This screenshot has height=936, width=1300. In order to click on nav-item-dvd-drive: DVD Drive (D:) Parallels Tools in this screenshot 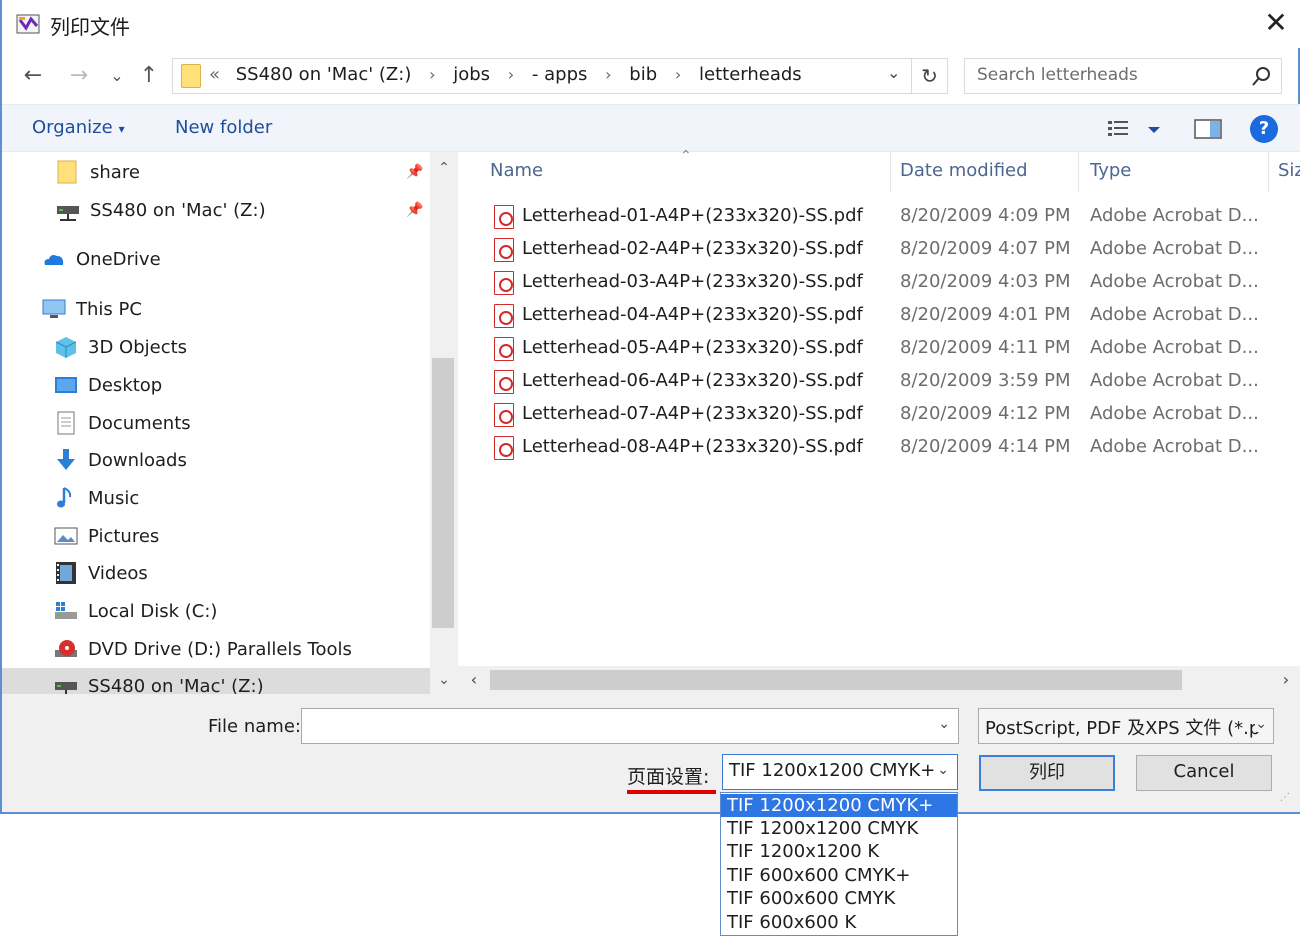, I will do `click(203, 649)`.